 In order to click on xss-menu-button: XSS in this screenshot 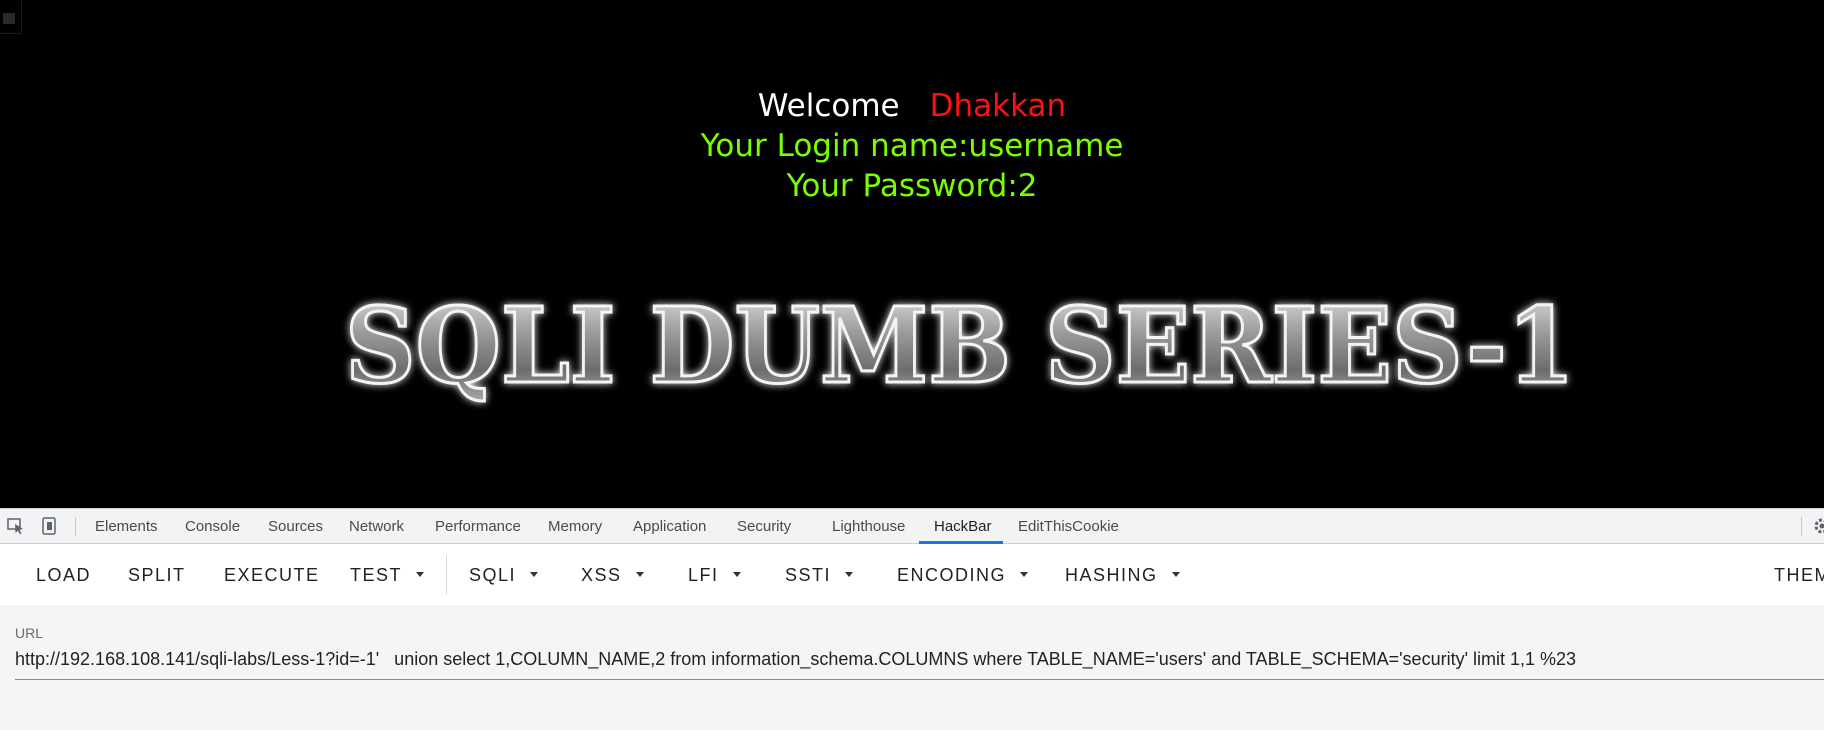, I will do `click(612, 575)`.